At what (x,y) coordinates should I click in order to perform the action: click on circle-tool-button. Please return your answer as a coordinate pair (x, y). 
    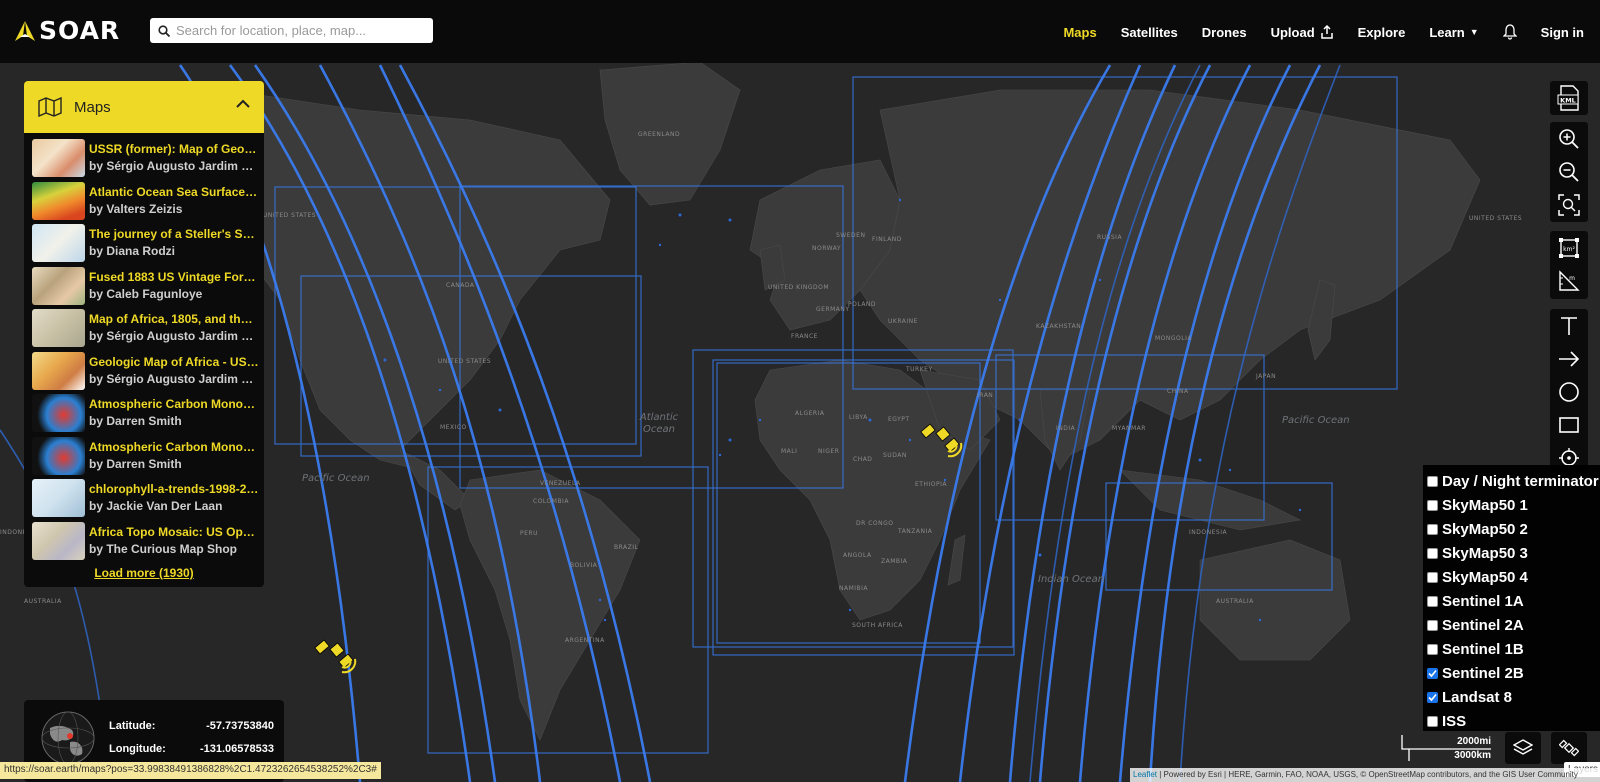
    Looking at the image, I should click on (1569, 391).